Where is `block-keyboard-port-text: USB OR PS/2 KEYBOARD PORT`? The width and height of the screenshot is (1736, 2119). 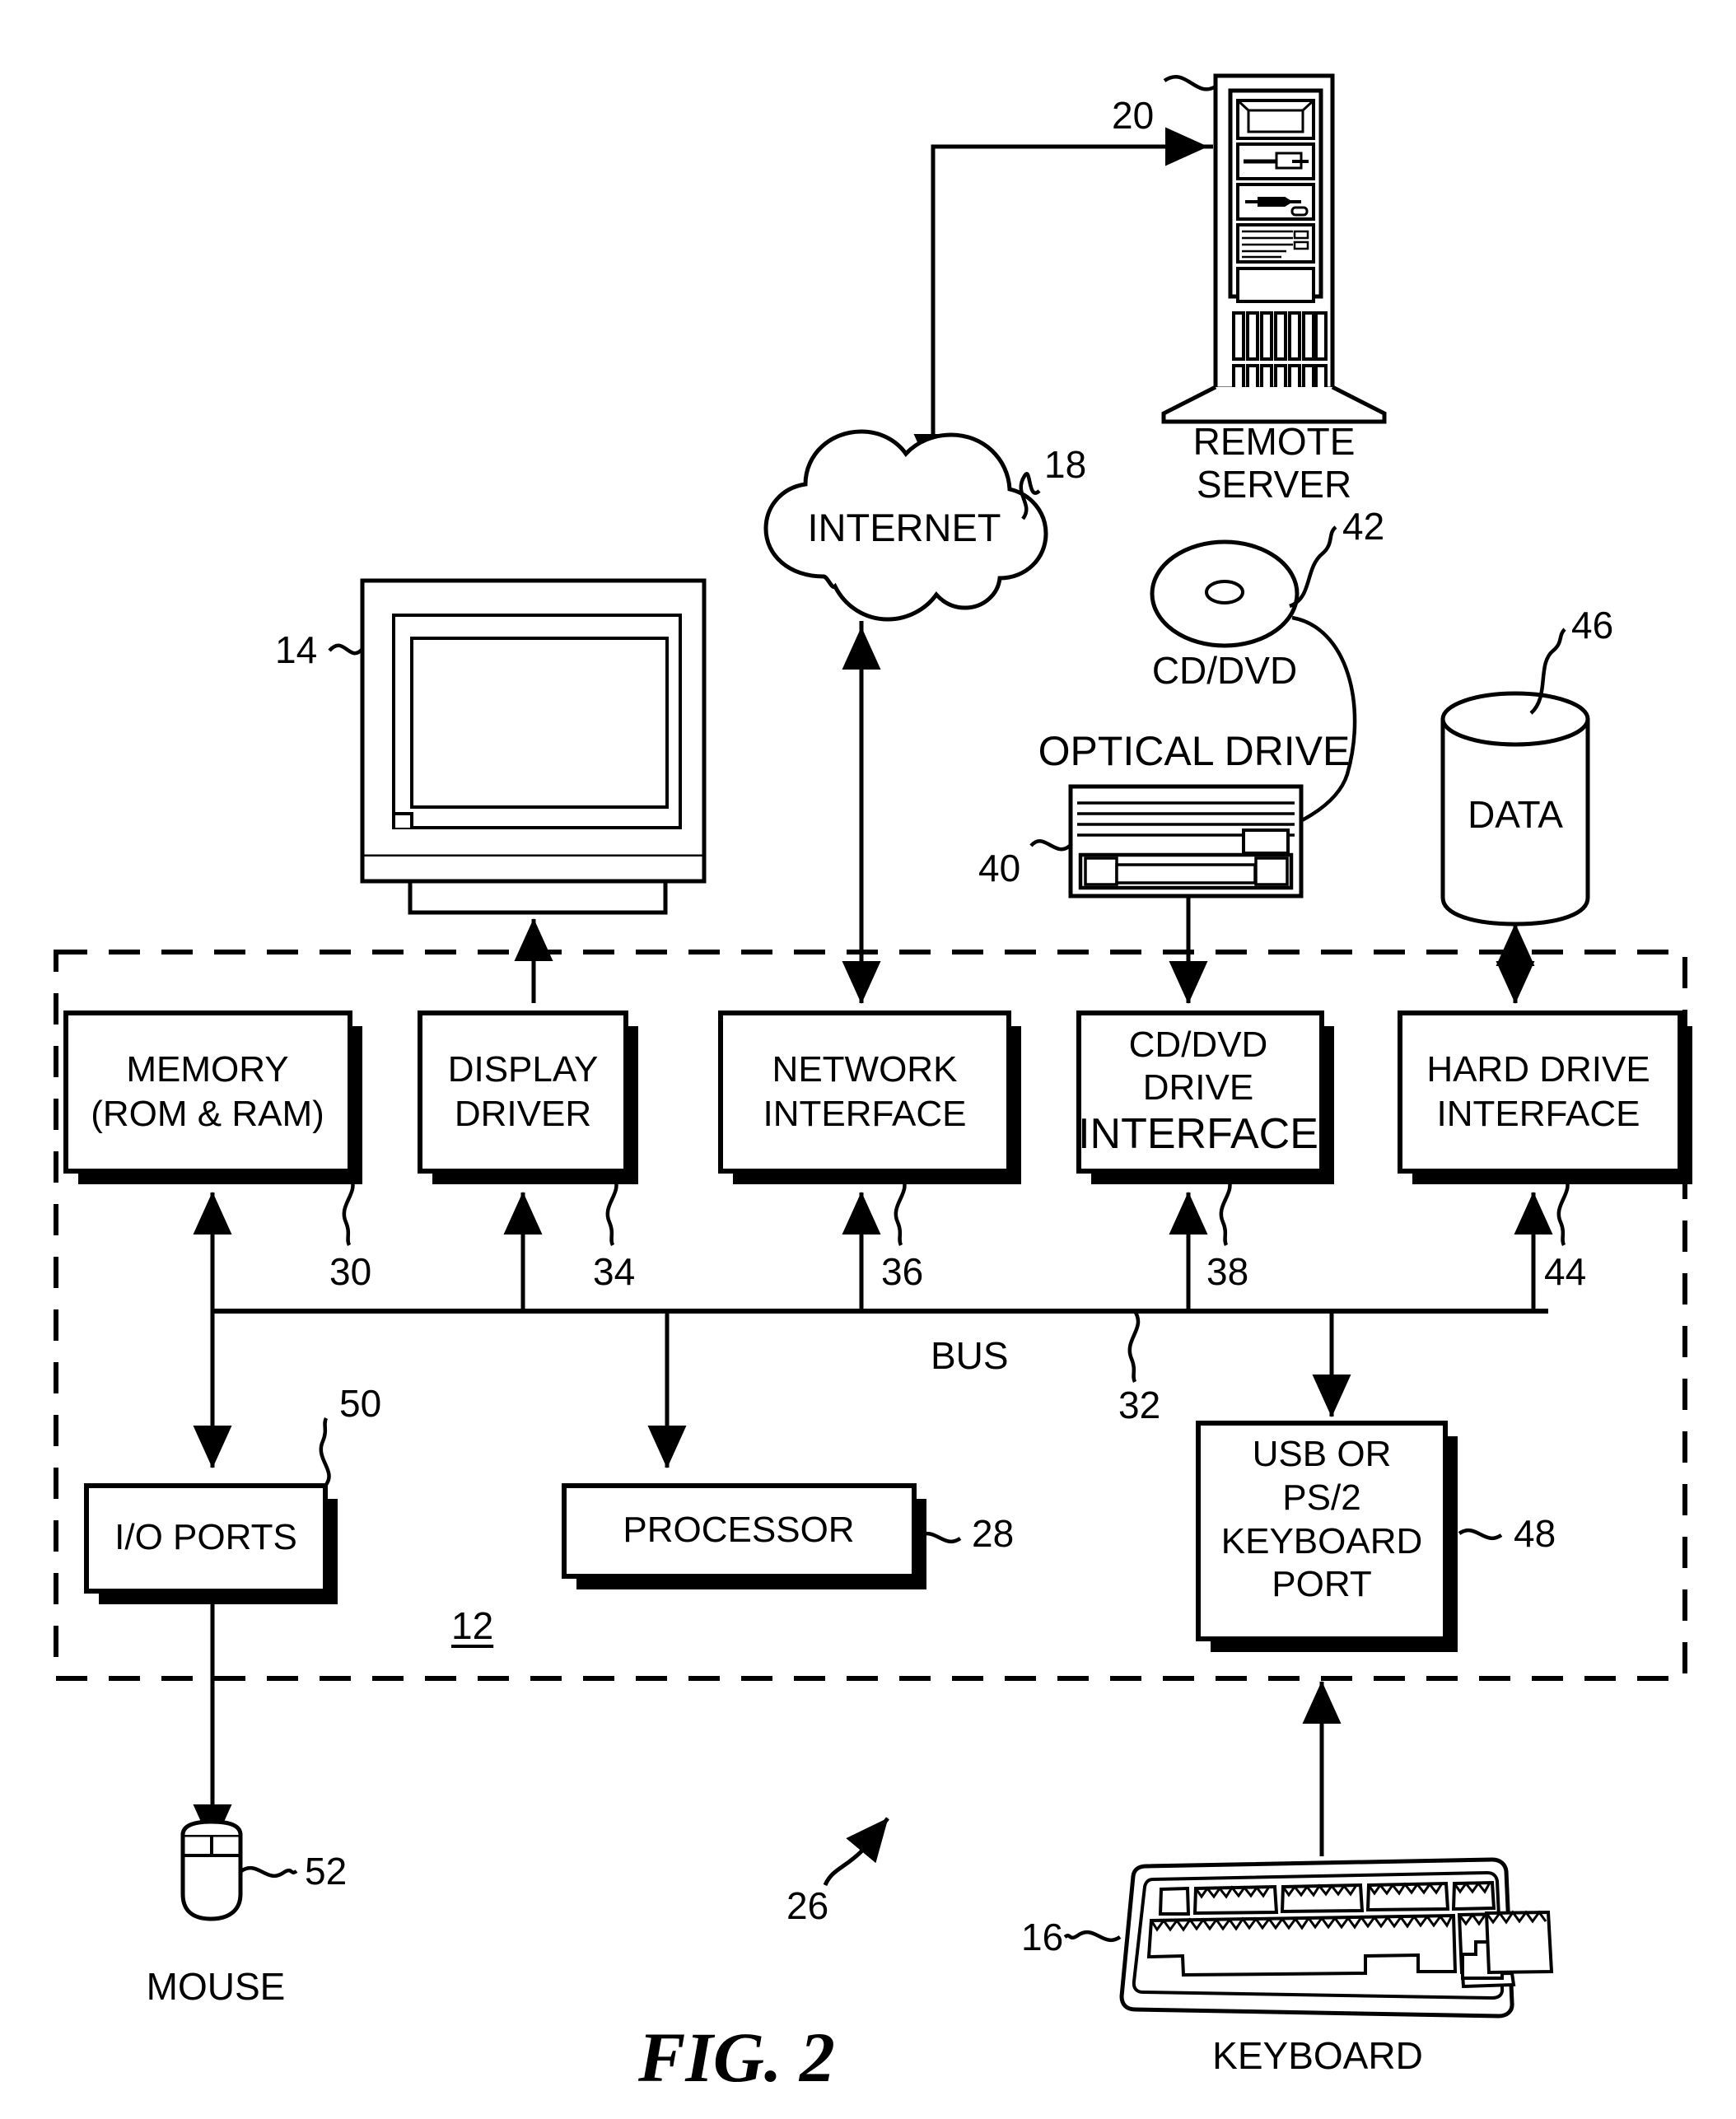 block-keyboard-port-text: USB OR PS/2 KEYBOARD PORT is located at coordinates (1322, 1520).